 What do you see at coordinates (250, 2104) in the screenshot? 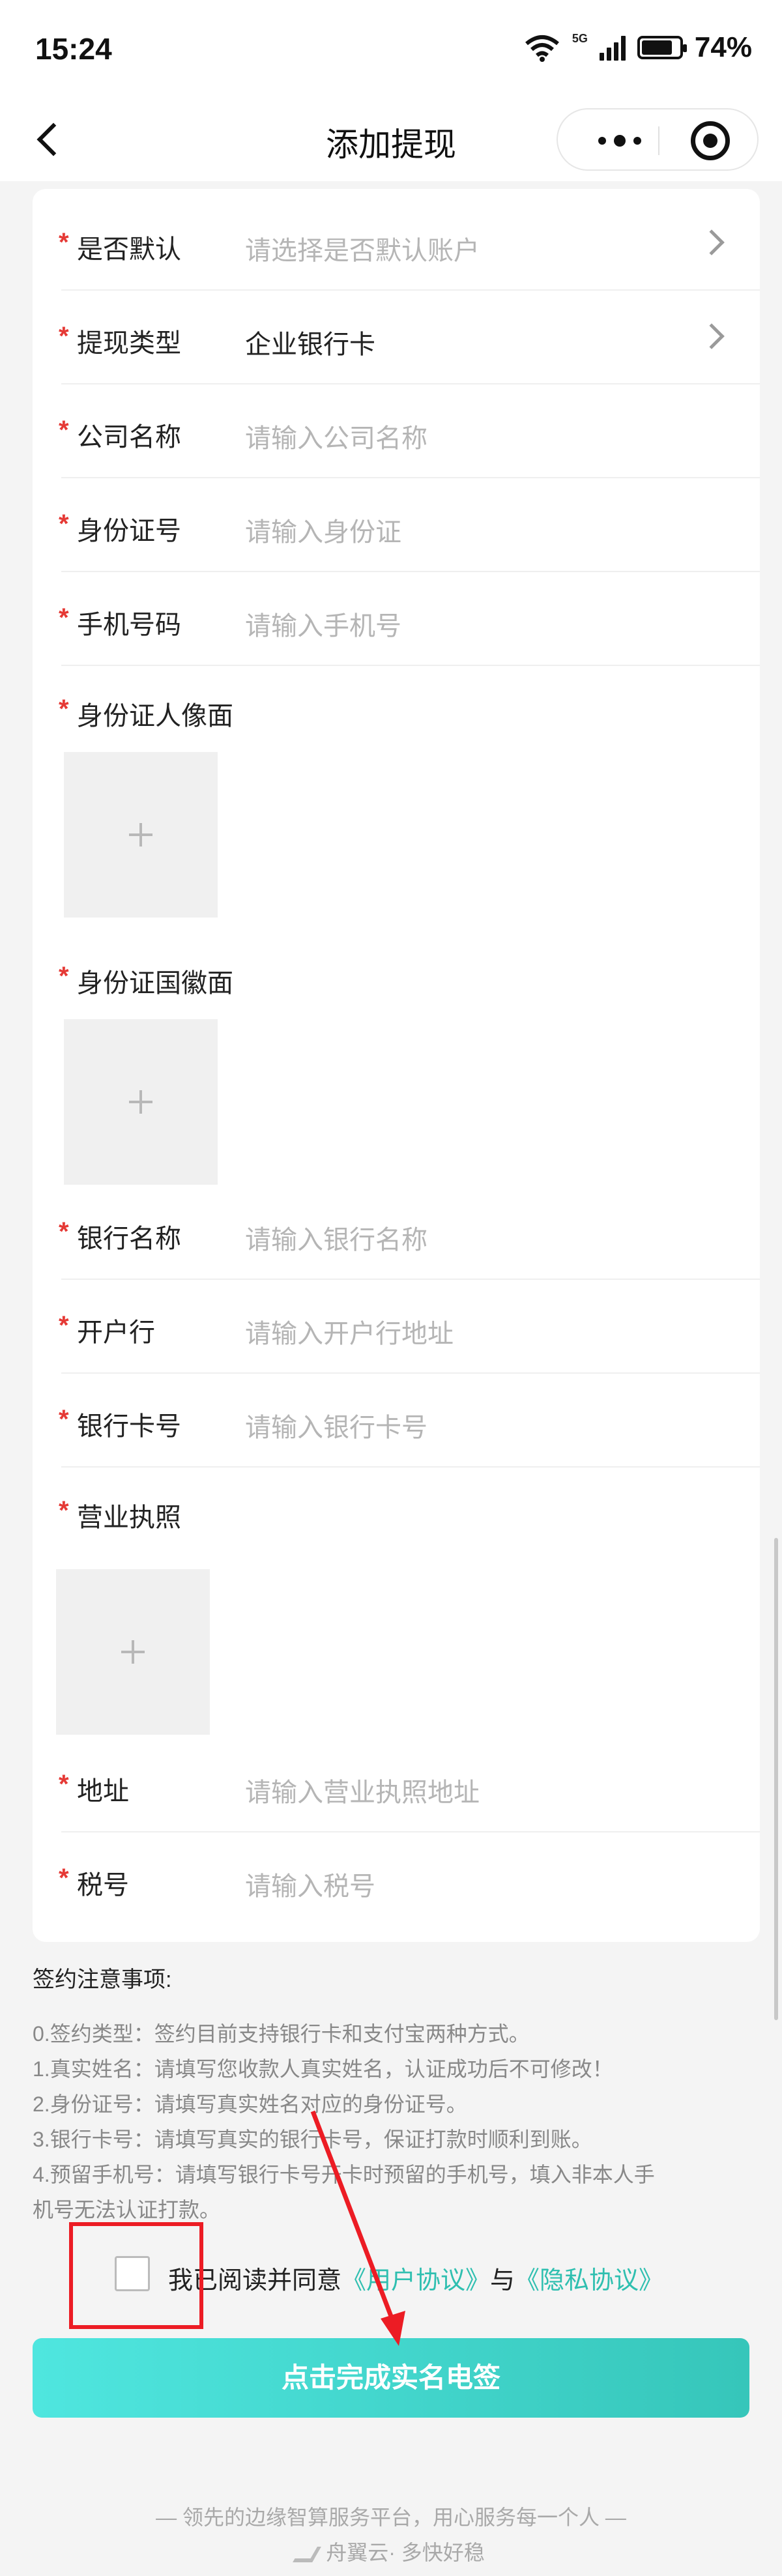
I see `notice-line: 2.身份证号：请填写真实姓名对应的身份证号。` at bounding box center [250, 2104].